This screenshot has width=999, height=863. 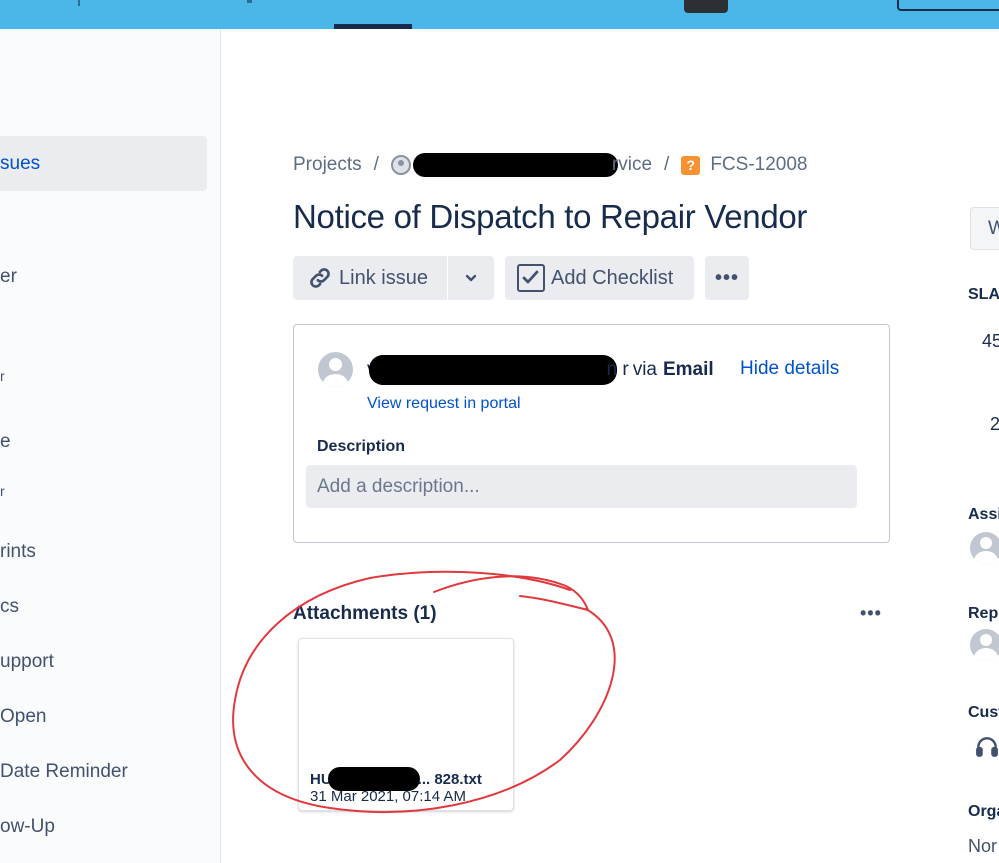 I want to click on reporter-line: v n r via Email, so click(x=540, y=370).